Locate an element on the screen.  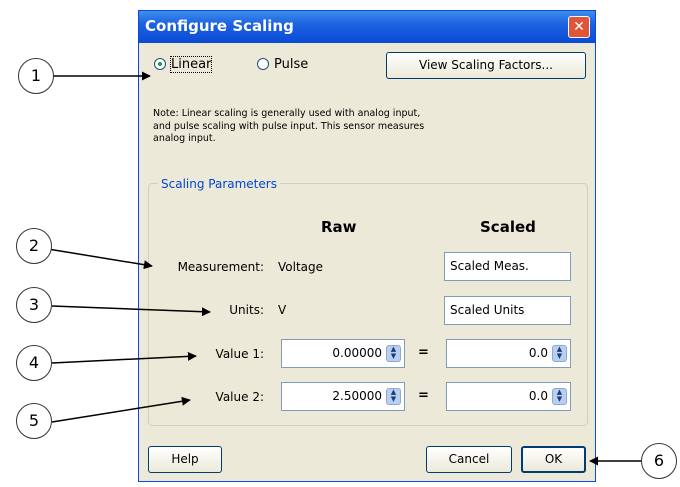
callout-3-arrow is located at coordinates (131, 311).